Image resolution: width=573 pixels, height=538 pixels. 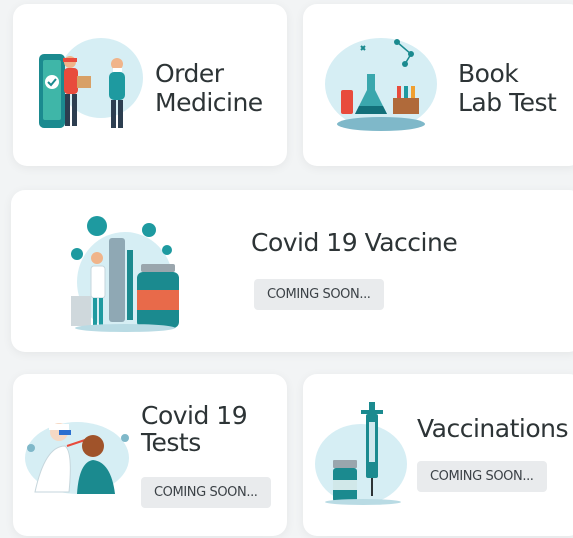 I want to click on swab-test-icon, so click(x=77, y=458).